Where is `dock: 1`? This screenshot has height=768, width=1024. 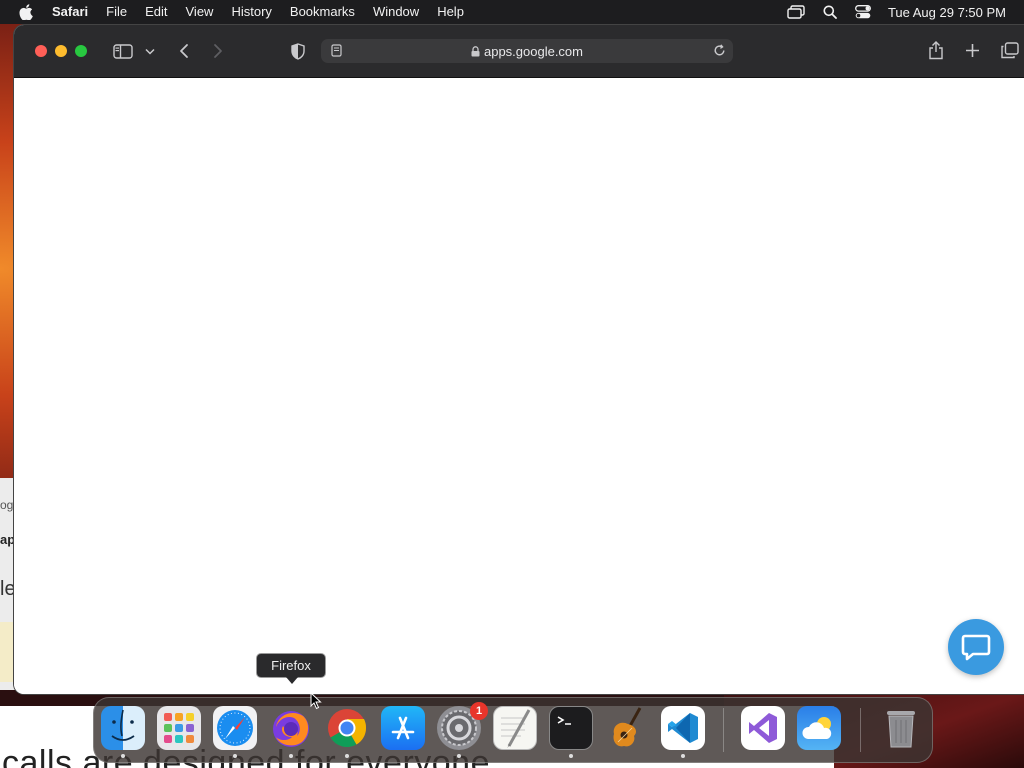
dock: 1 is located at coordinates (513, 730).